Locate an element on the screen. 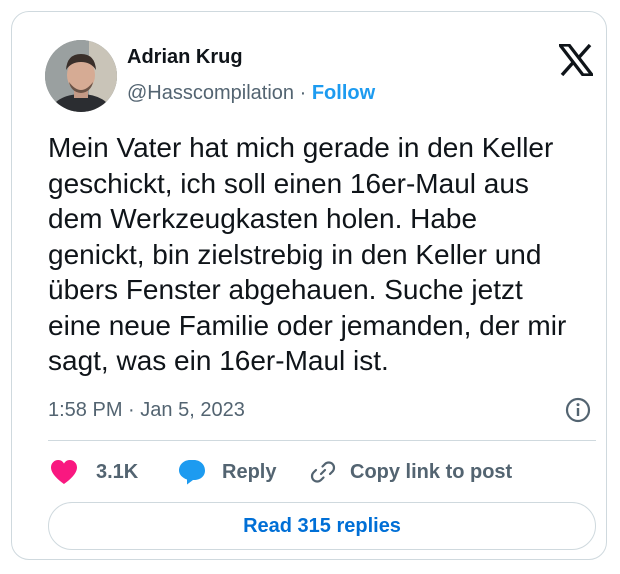 The width and height of the screenshot is (620, 574). tweet-time: 1:58 PM is located at coordinates (85, 410).